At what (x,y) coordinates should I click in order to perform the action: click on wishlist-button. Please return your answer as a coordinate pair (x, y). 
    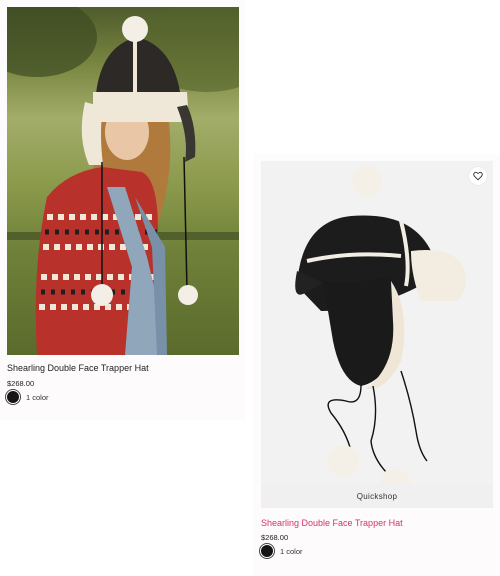
    Looking at the image, I should click on (478, 176).